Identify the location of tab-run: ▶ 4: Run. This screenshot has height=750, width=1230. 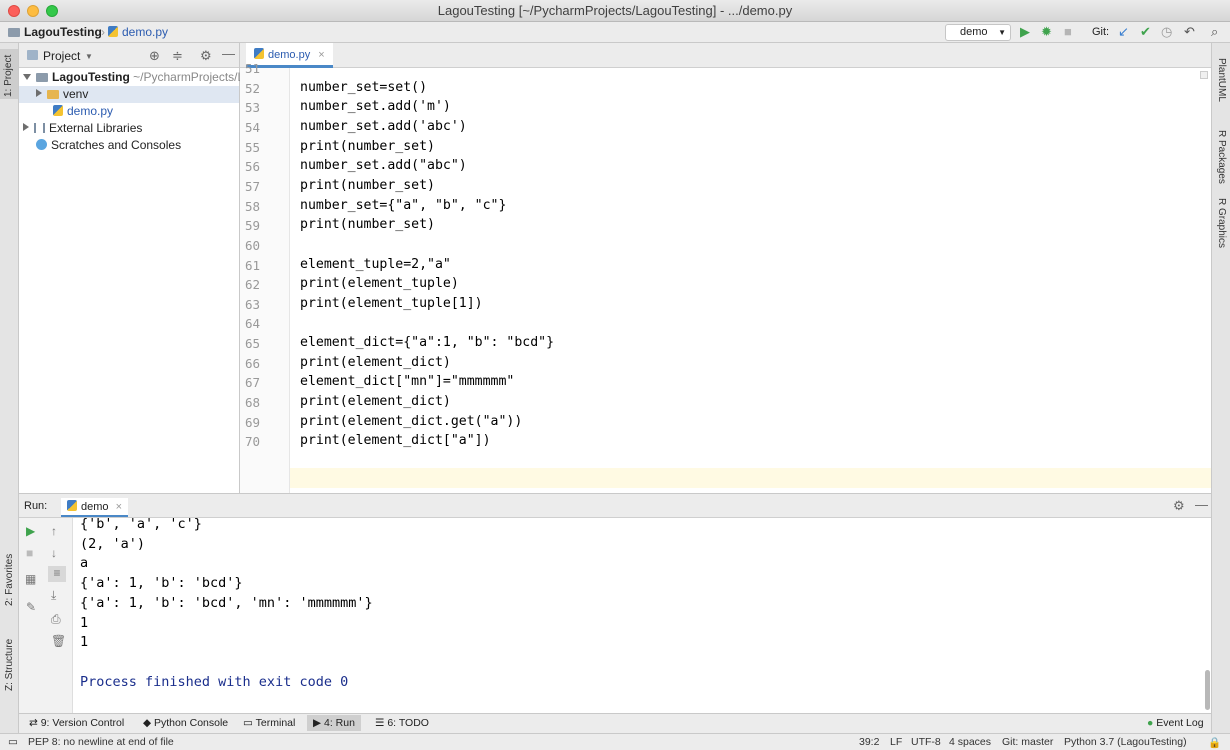
(334, 723).